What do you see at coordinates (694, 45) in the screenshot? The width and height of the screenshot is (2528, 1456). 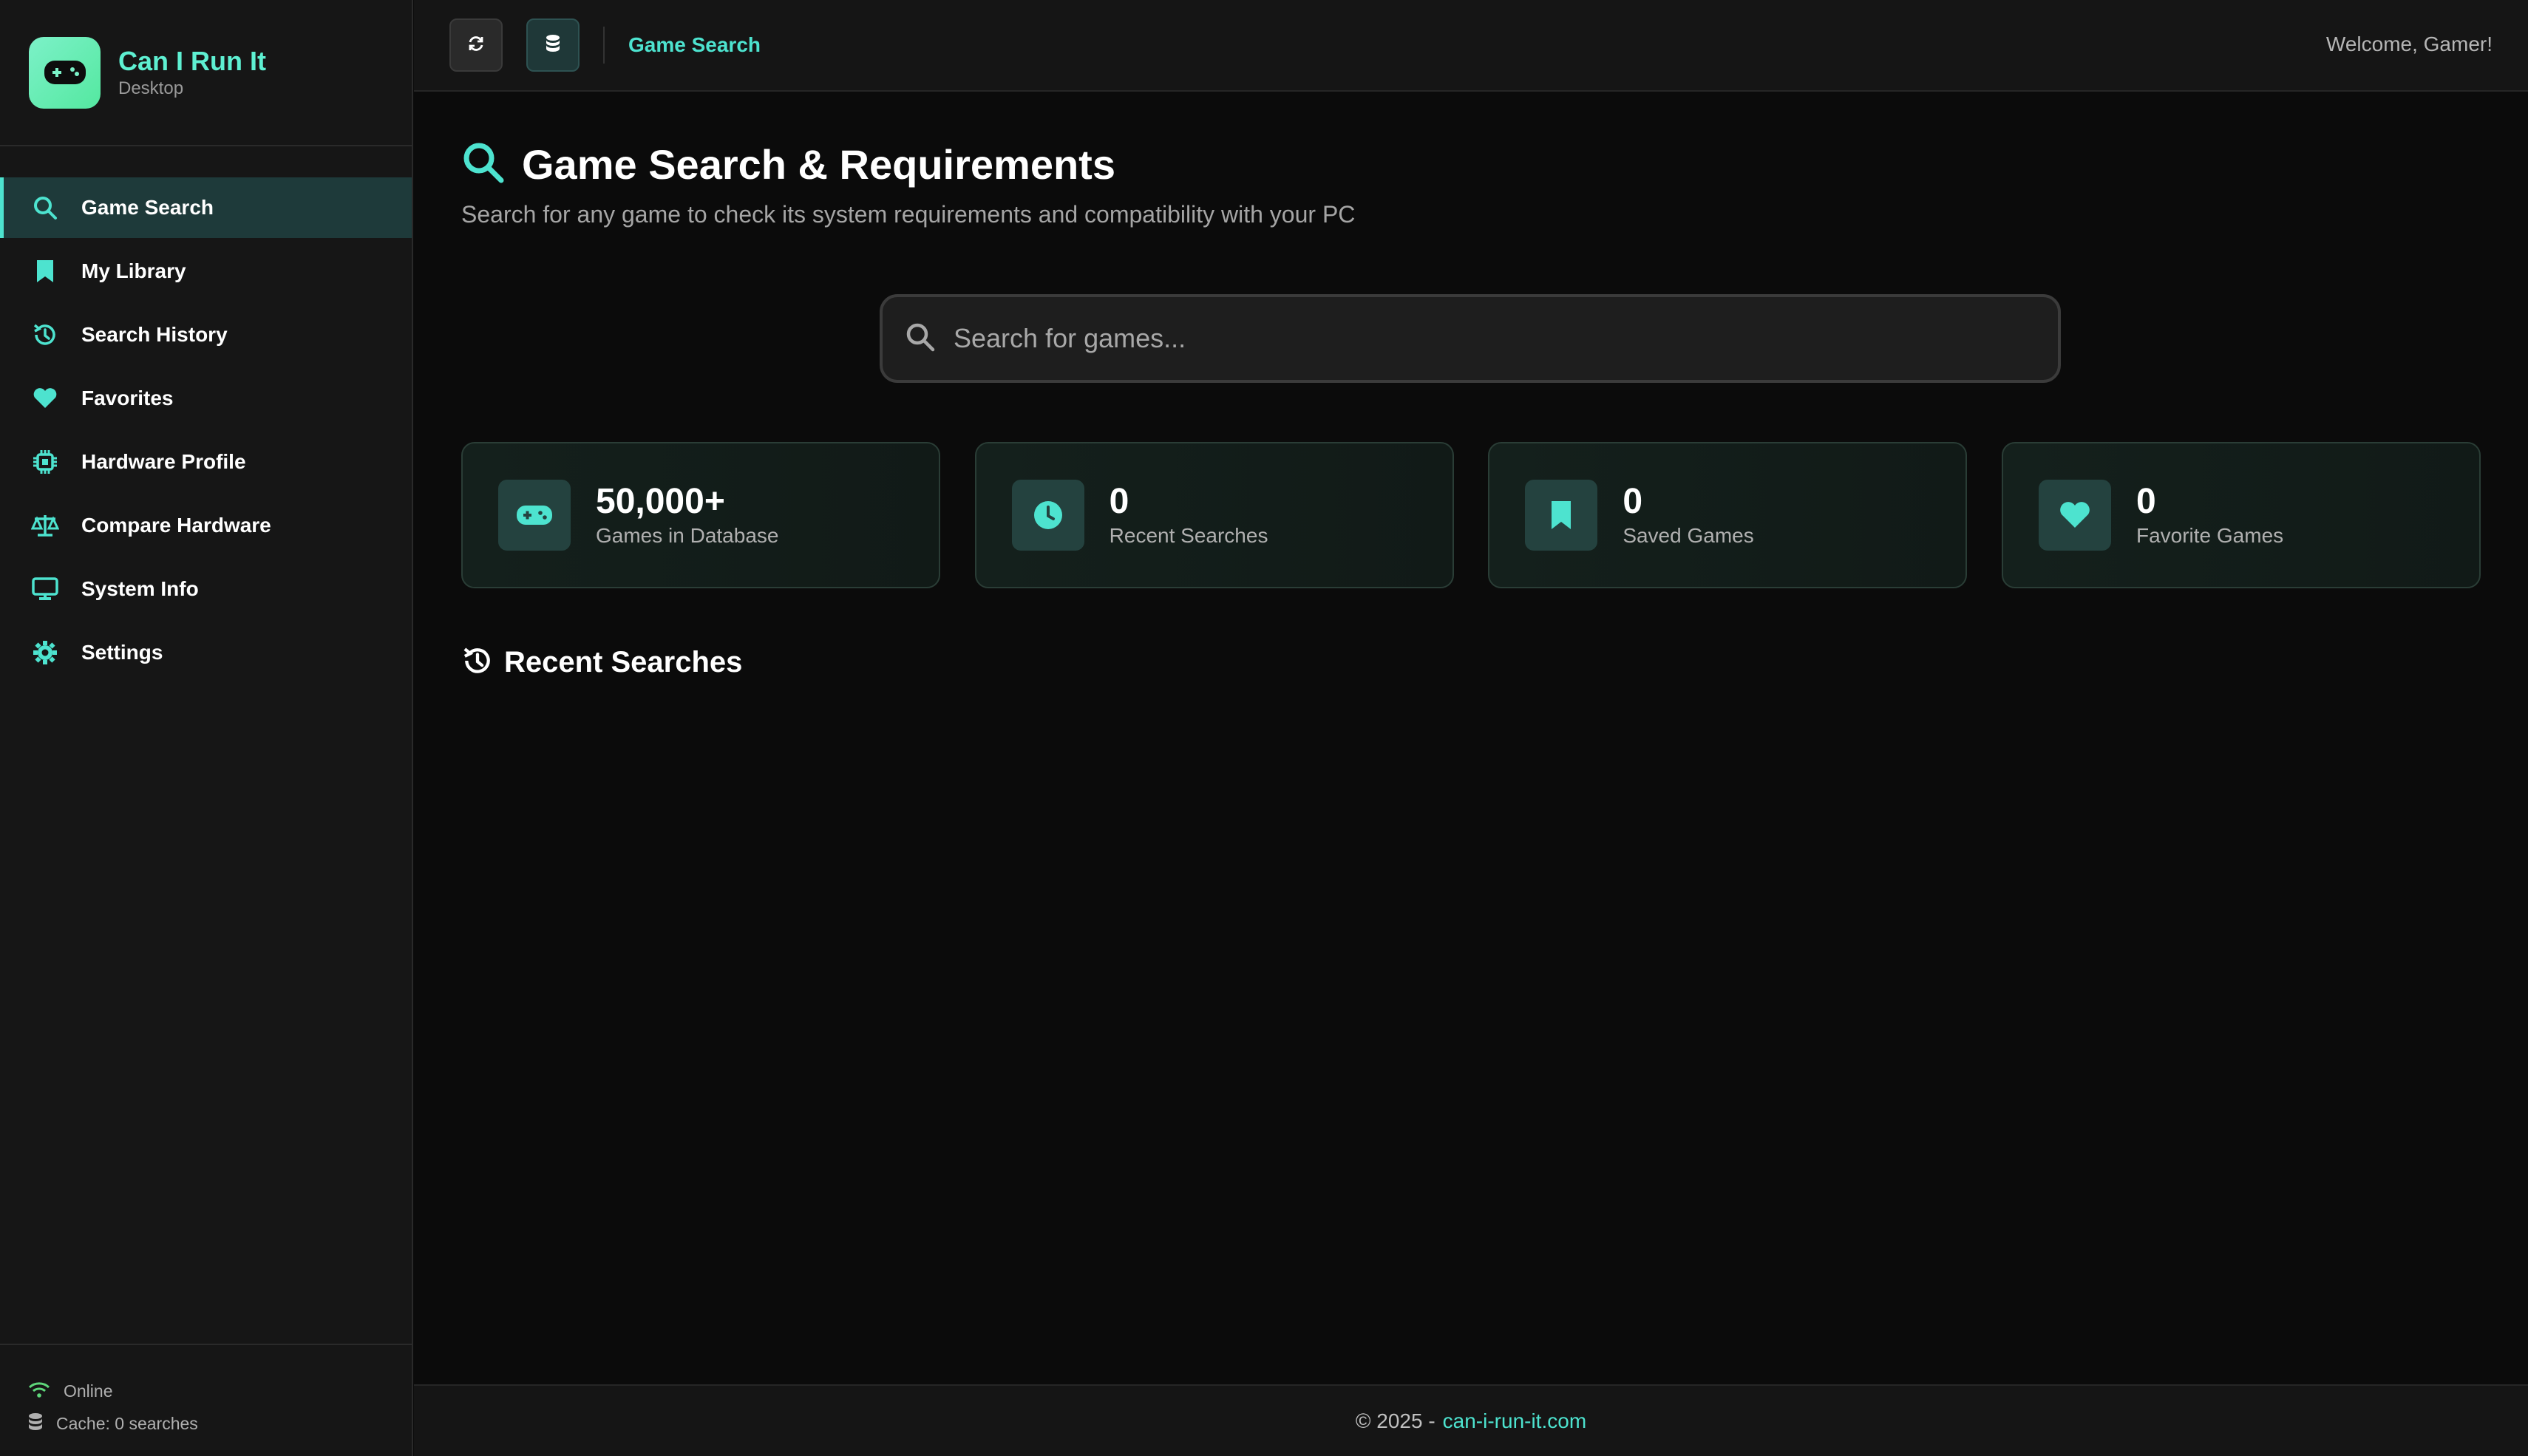 I see `breadcrumb: Game Search` at bounding box center [694, 45].